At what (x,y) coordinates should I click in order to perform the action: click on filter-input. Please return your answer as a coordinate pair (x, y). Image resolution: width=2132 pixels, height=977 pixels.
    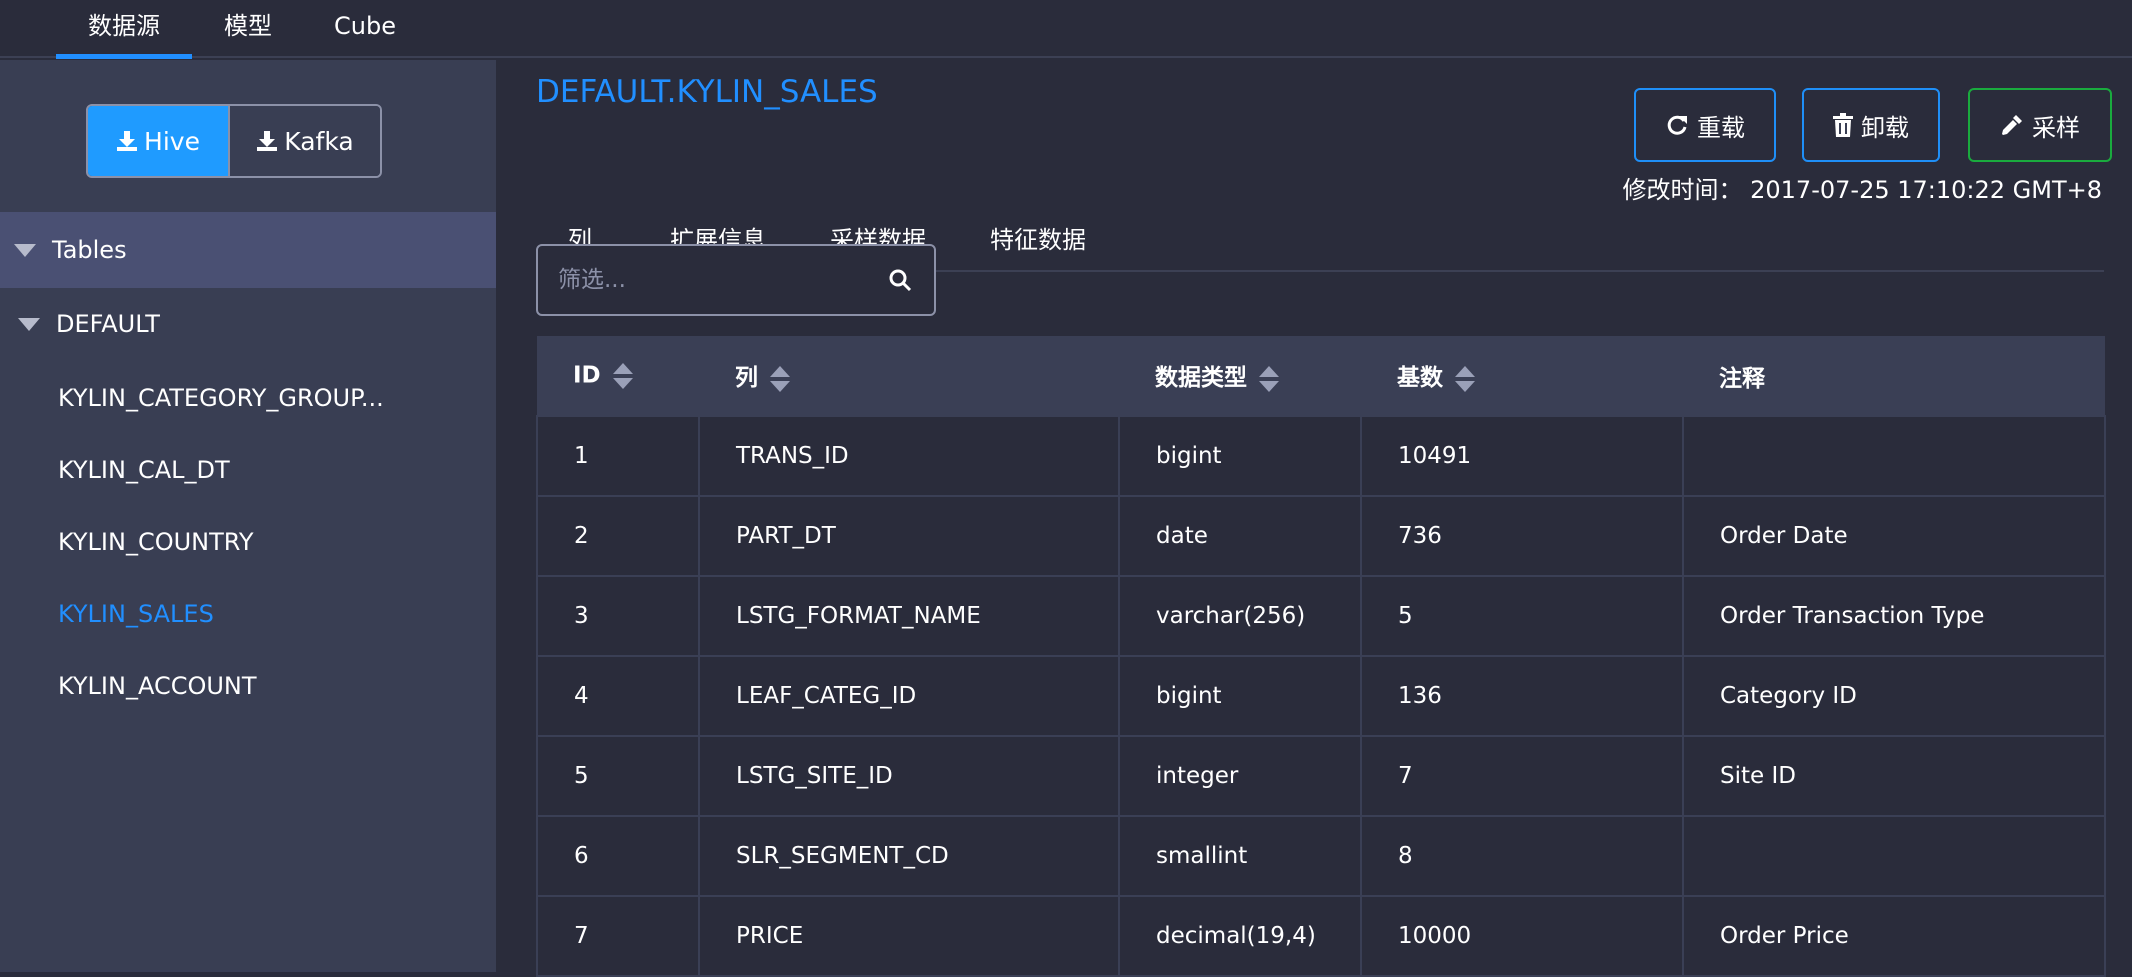
    Looking at the image, I should click on (708, 280).